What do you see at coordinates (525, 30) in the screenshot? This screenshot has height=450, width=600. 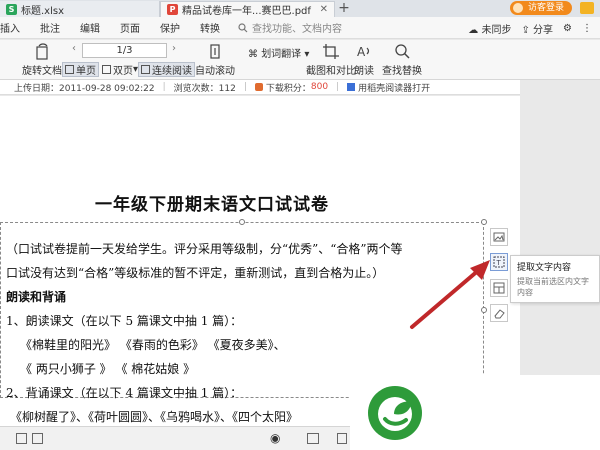 I see `share-icon: ⇪` at bounding box center [525, 30].